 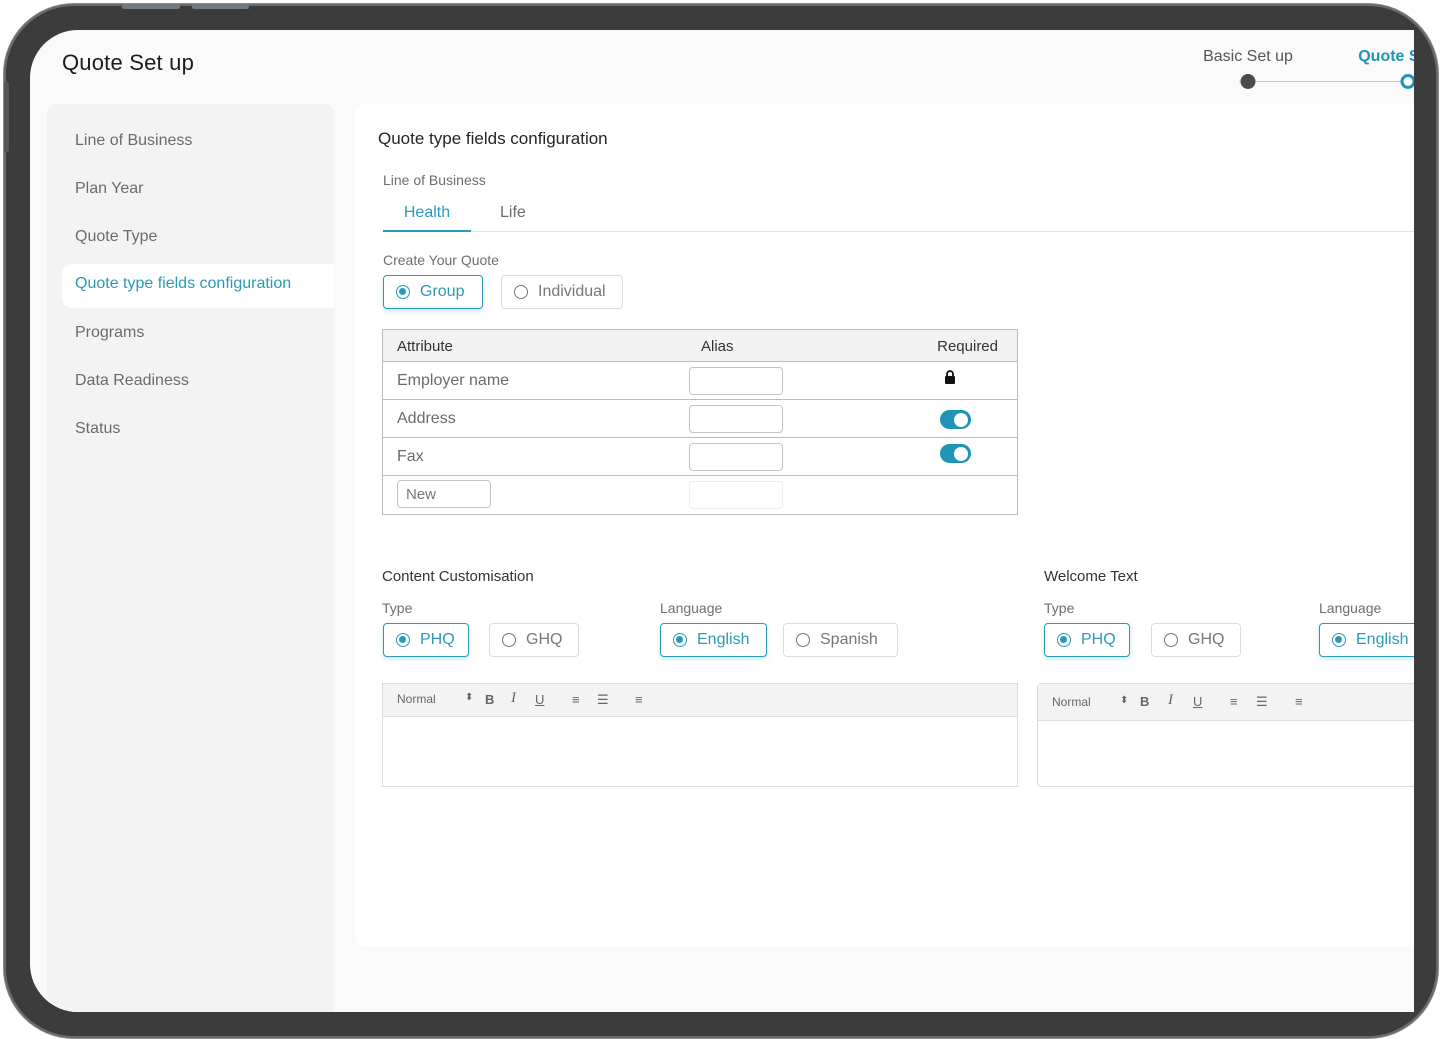 I want to click on sidebar-item-plan-year: Plan Year, so click(x=109, y=189).